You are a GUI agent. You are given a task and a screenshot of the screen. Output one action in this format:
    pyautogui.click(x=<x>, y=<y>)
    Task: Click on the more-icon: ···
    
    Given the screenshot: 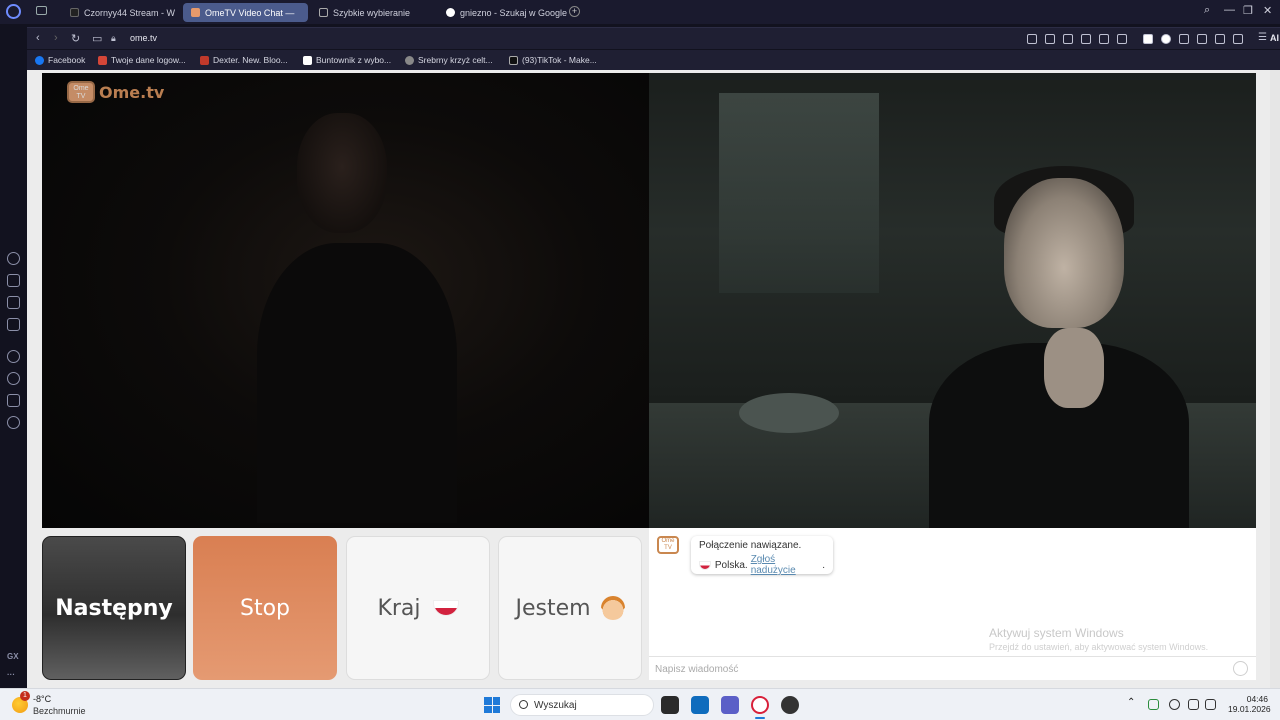 What is the action you would take?
    pyautogui.click(x=11, y=674)
    